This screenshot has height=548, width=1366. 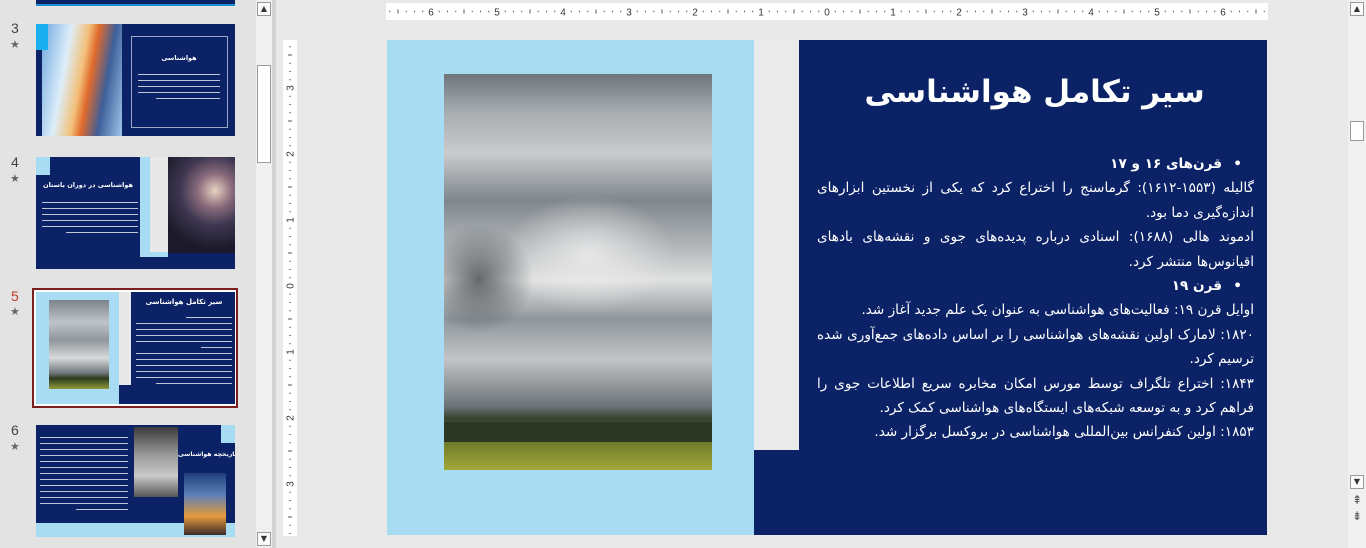 I want to click on accent-strip-gray, so click(x=159, y=204).